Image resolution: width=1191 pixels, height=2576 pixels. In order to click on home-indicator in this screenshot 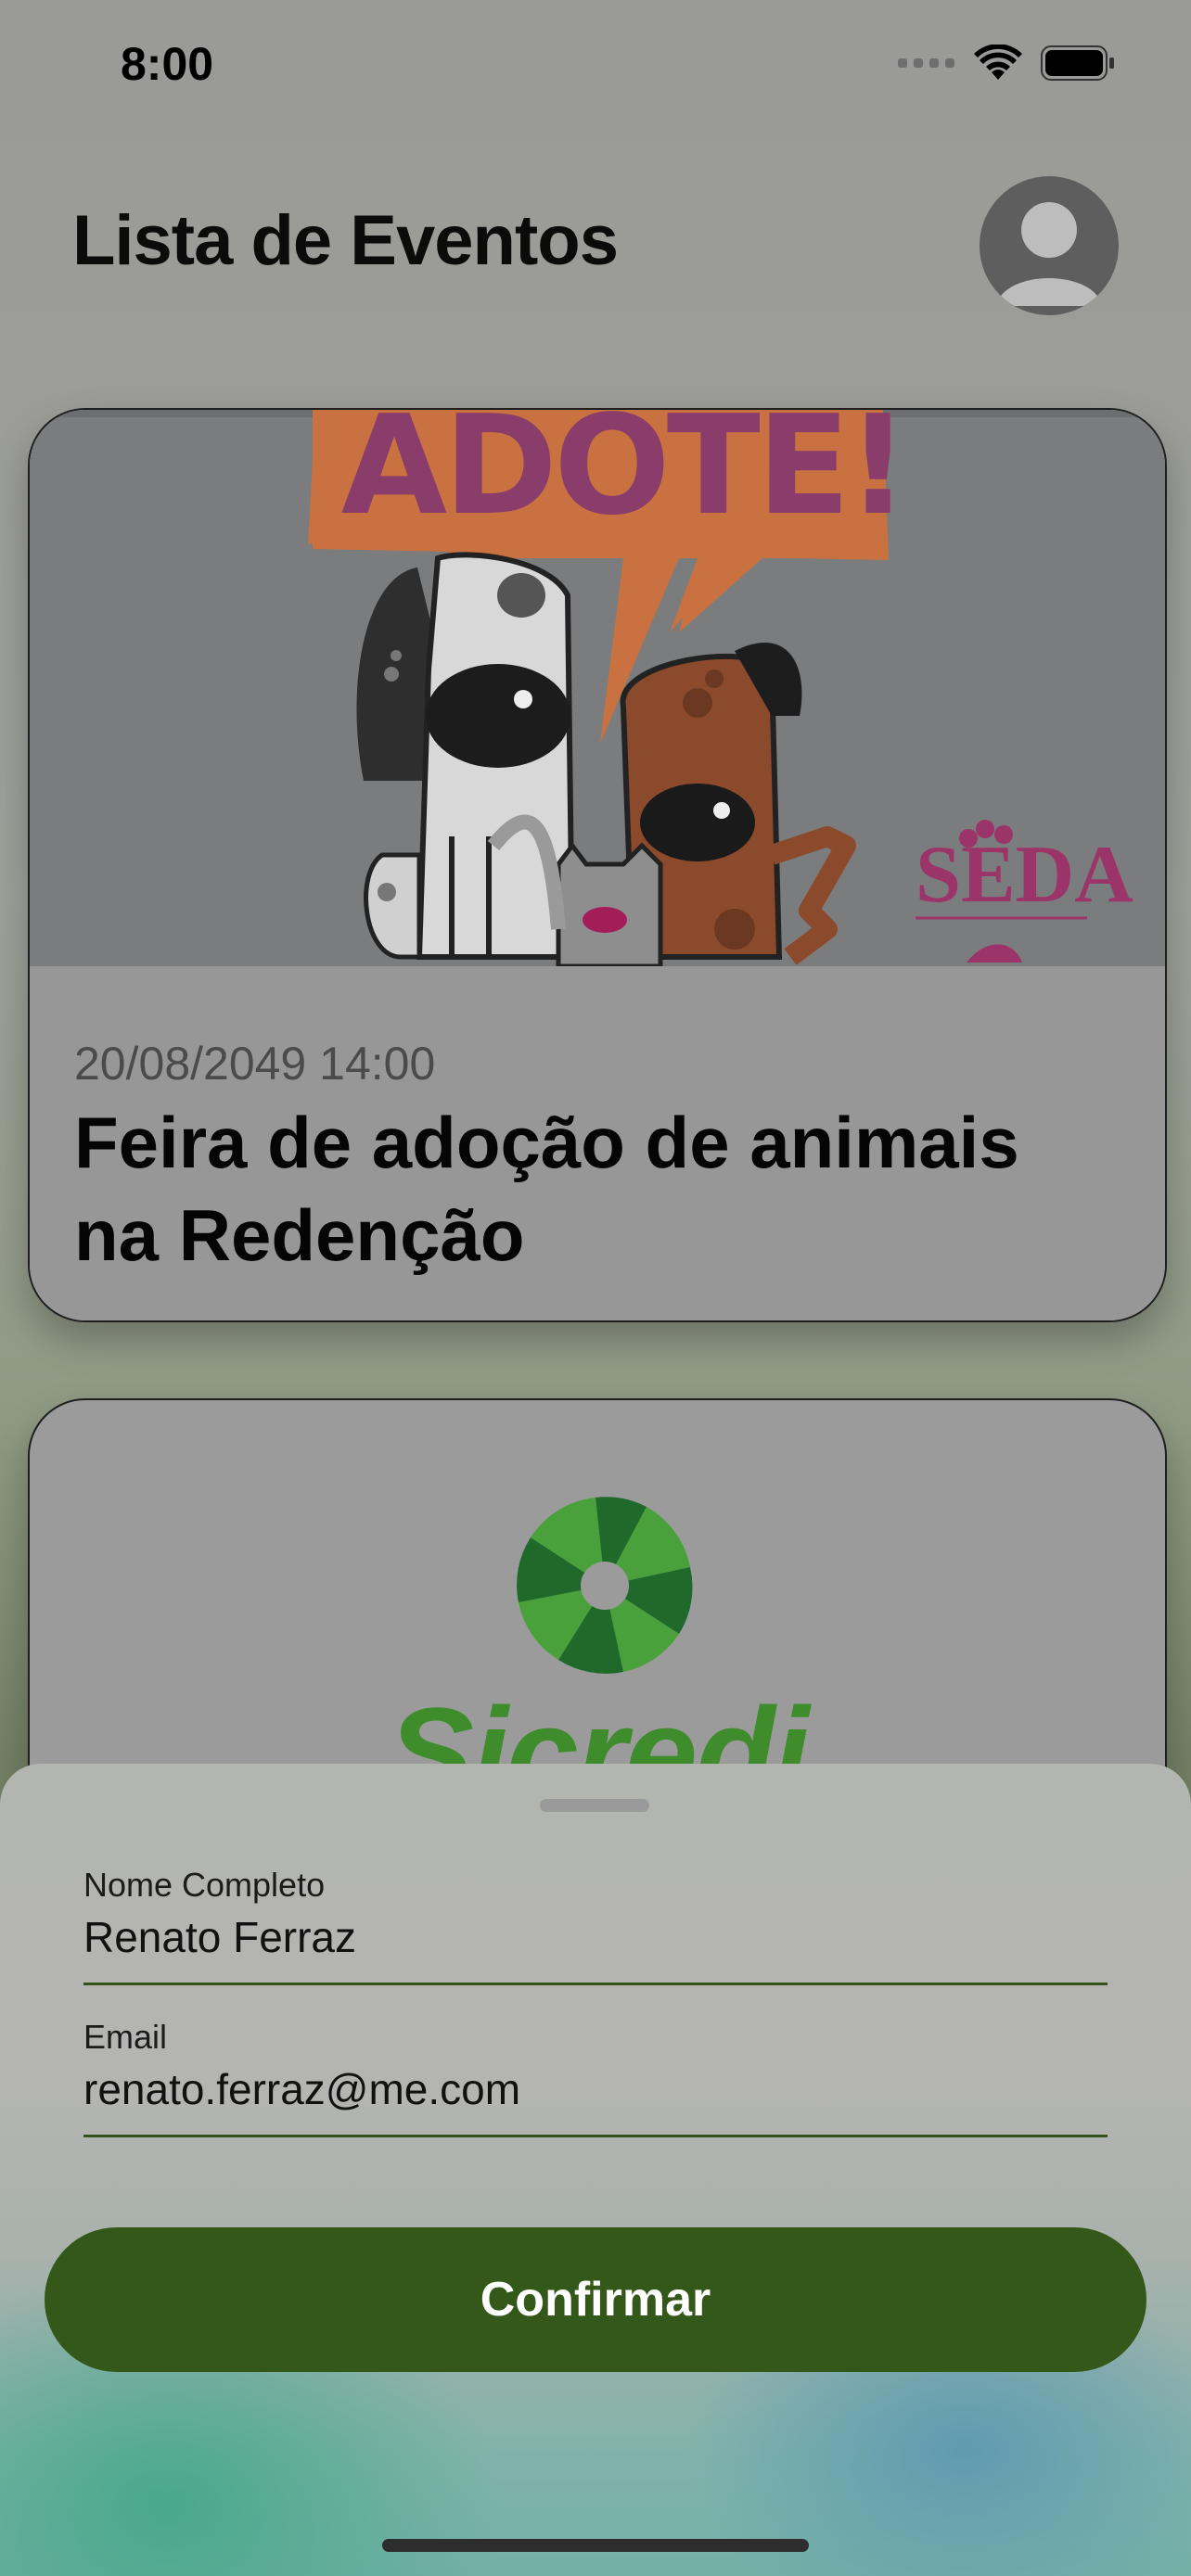, I will do `click(595, 2545)`.